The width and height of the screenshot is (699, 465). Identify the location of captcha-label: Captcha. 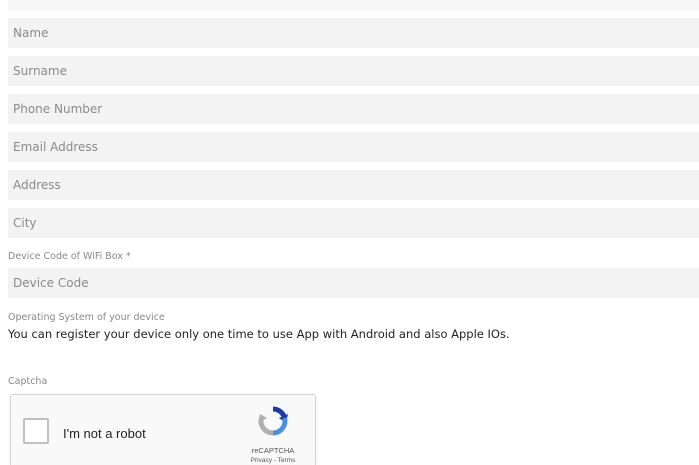
(28, 381).